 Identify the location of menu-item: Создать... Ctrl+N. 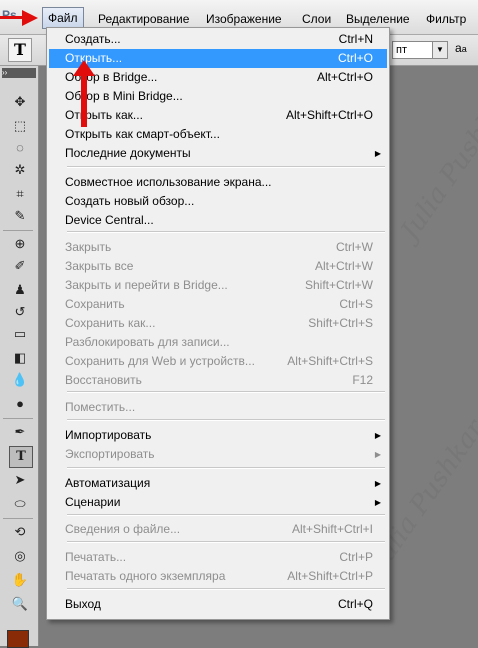
(218, 39).